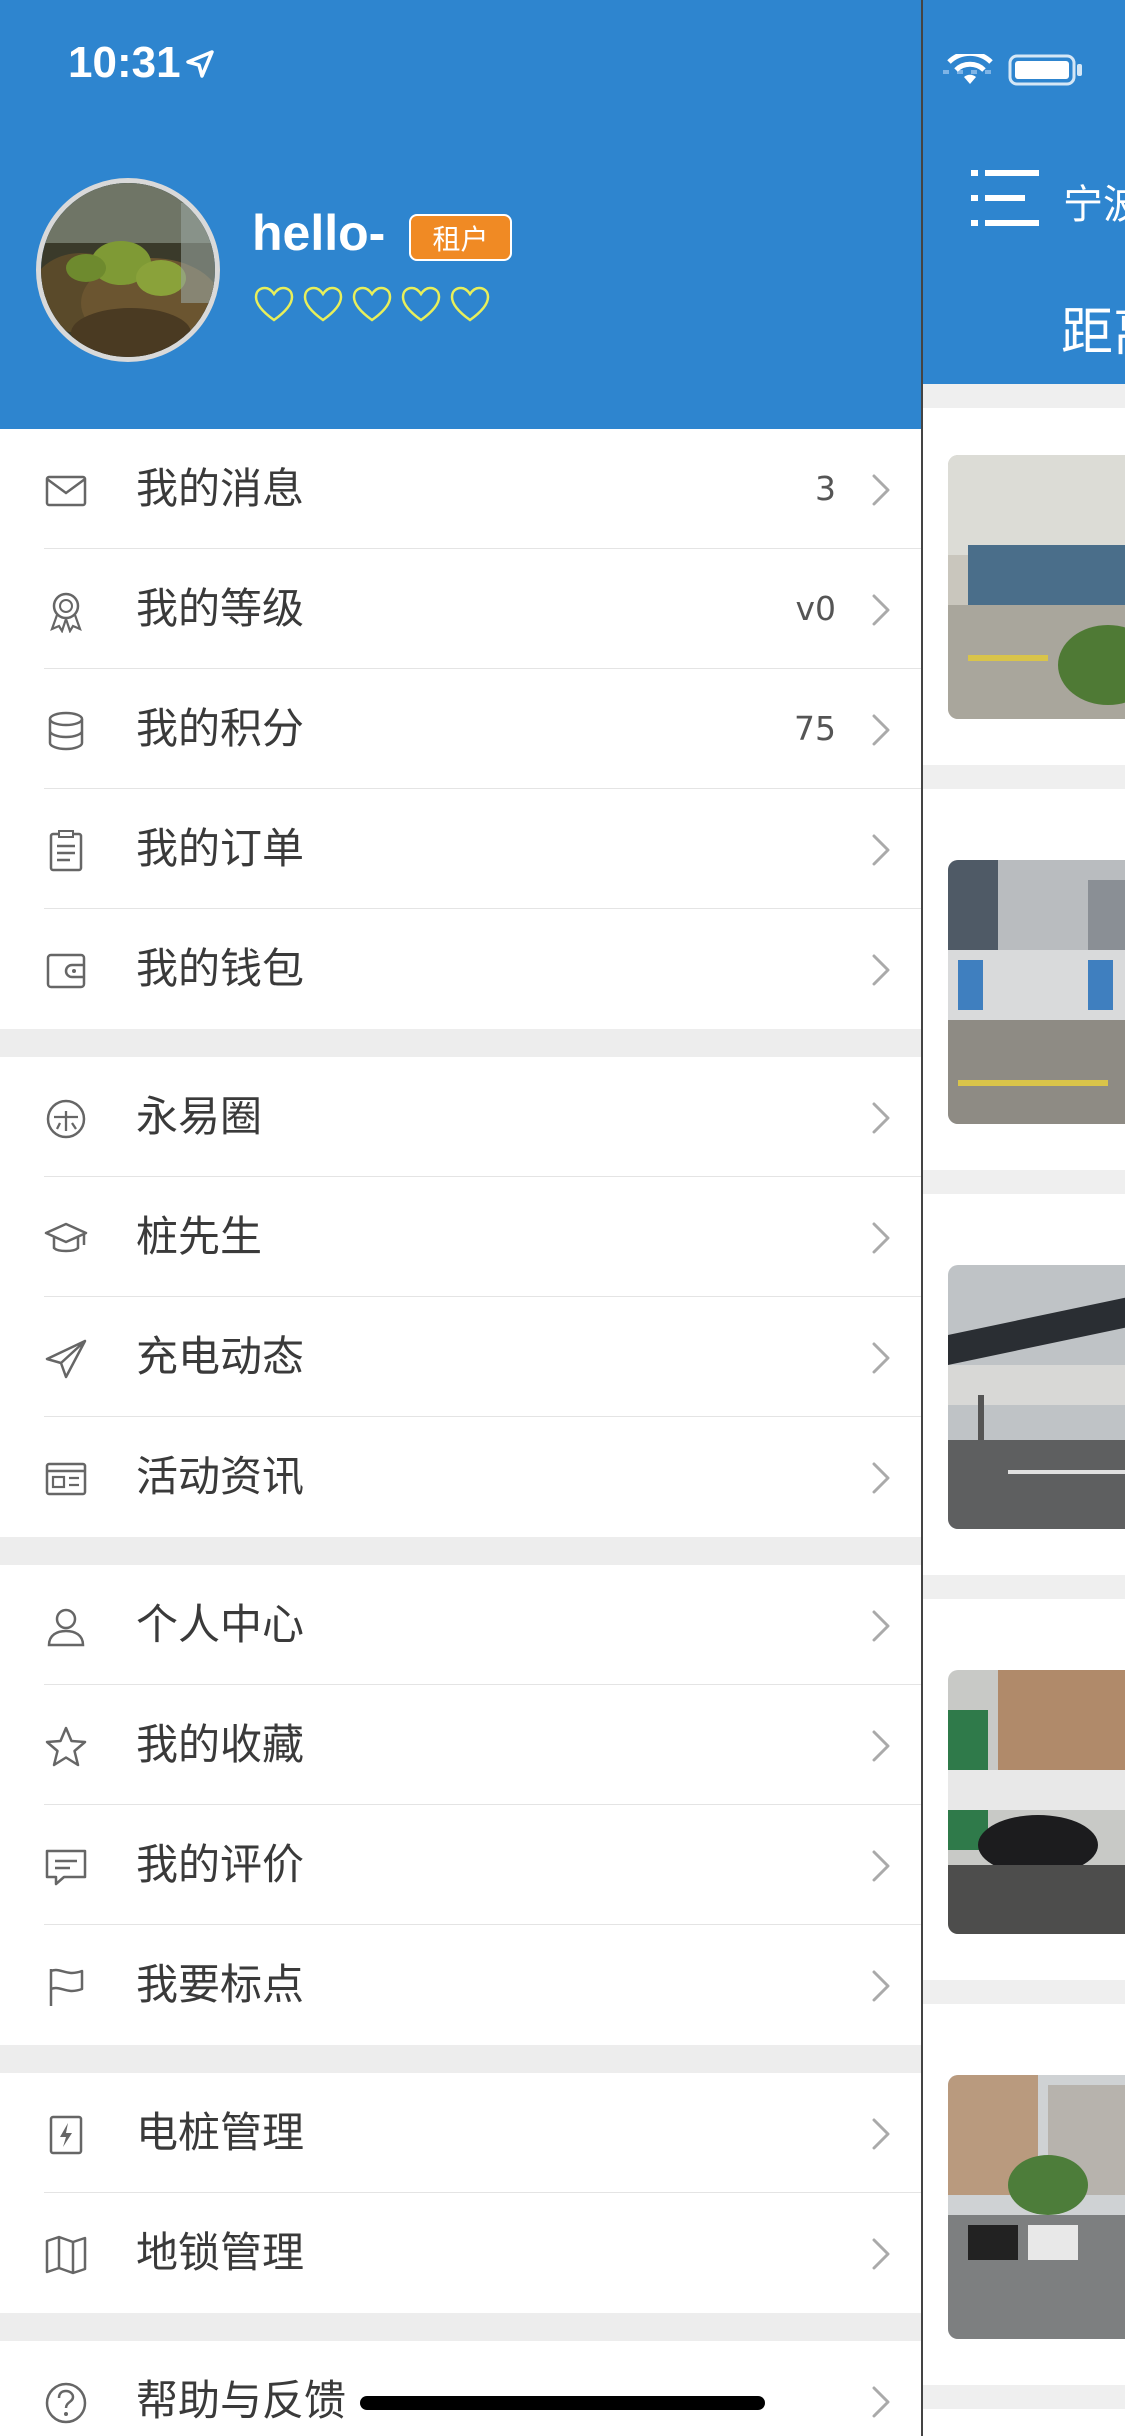 This screenshot has width=1125, height=2436. Describe the element at coordinates (66, 2403) in the screenshot. I see `help-icon` at that location.